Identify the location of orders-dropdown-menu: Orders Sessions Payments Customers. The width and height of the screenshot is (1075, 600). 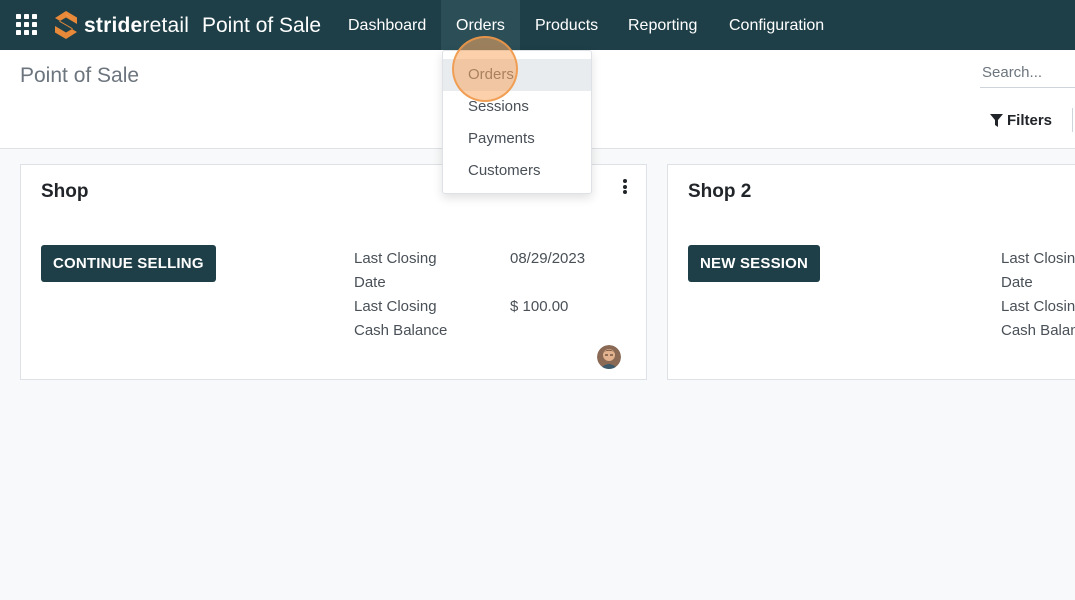
(517, 122).